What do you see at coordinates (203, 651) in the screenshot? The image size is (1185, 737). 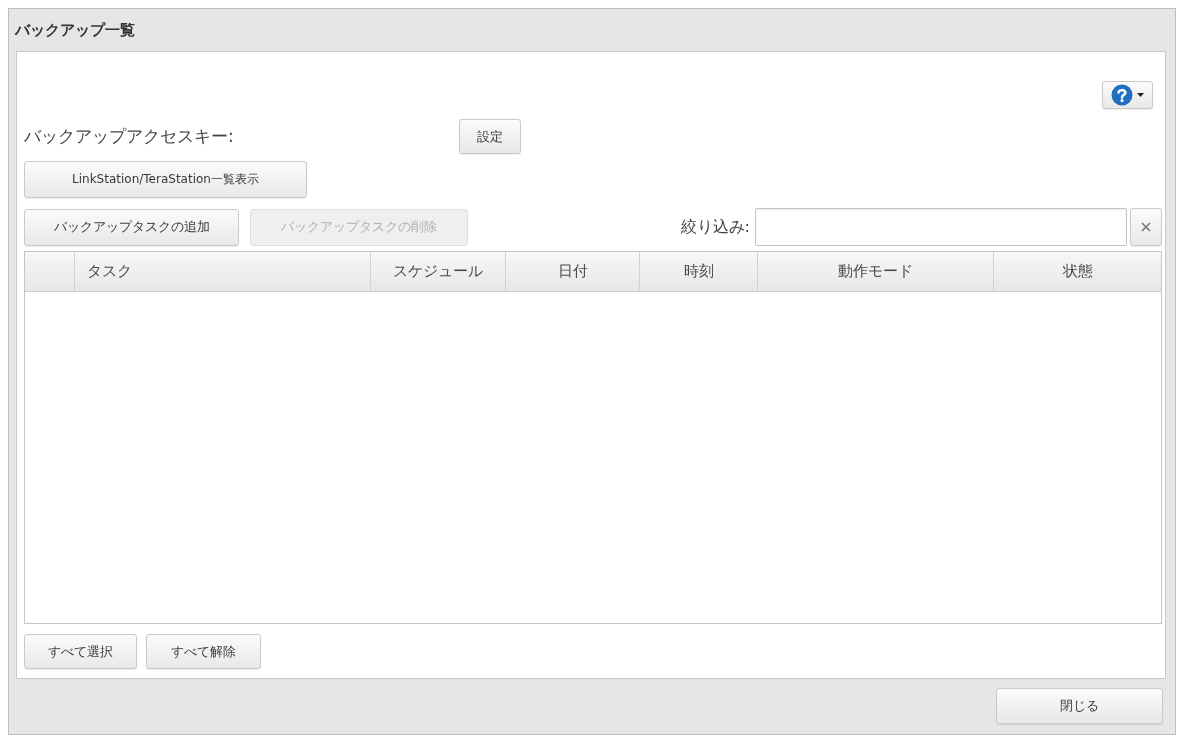 I see `deselect-all-button: すべて解除` at bounding box center [203, 651].